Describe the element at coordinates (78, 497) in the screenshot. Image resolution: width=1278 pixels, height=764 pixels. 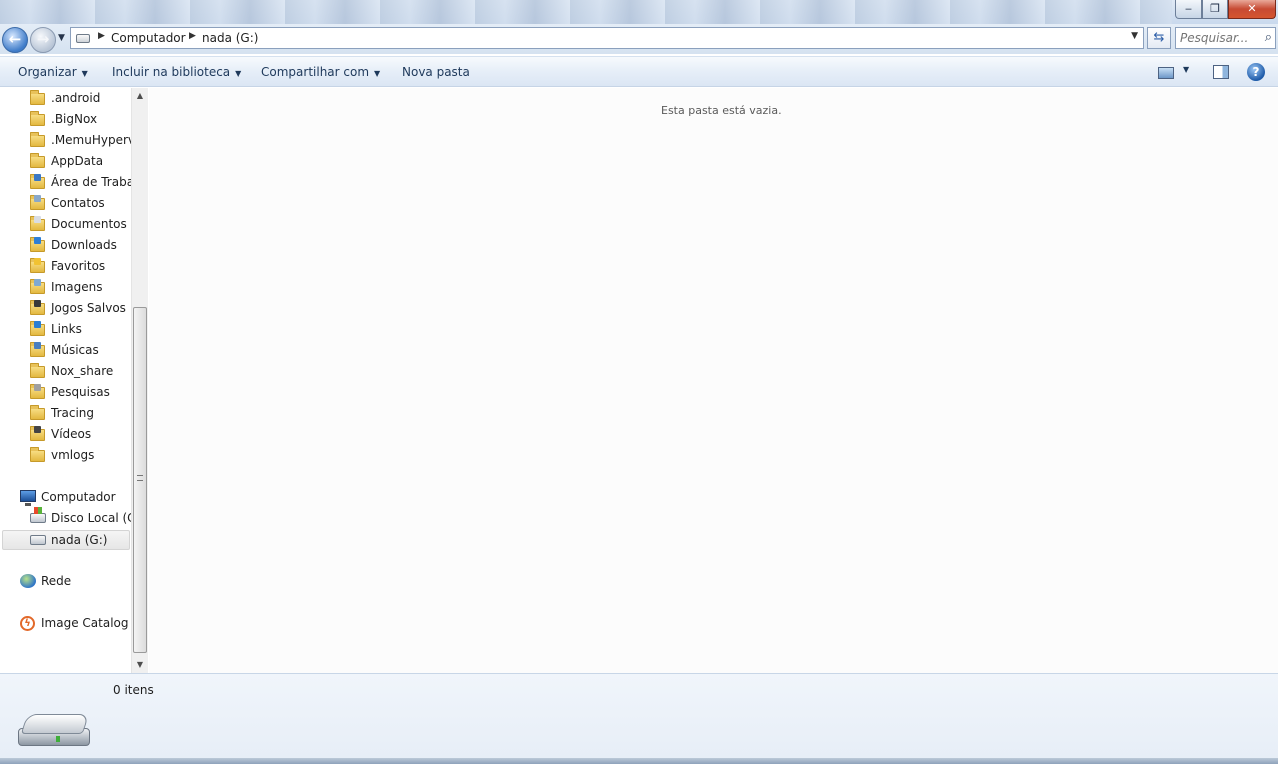
I see `nav-computer-label: Computador` at that location.